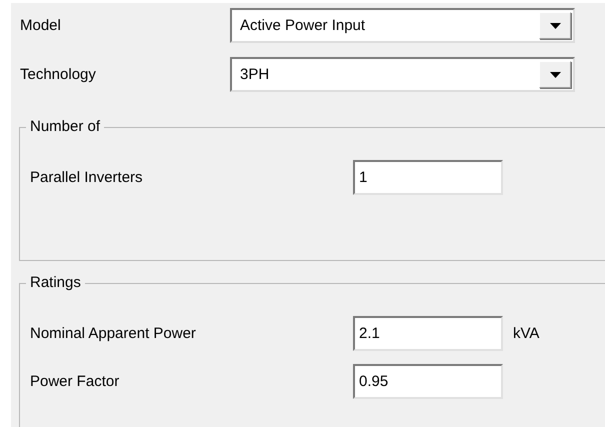 Image resolution: width=605 pixels, height=427 pixels. I want to click on dropdown: Active Power Input, so click(402, 25).